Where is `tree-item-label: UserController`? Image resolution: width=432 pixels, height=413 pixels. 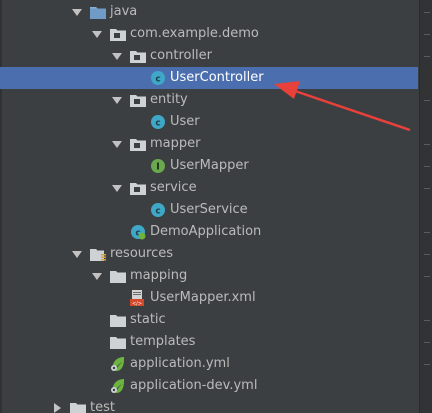
tree-item-label: UserController is located at coordinates (217, 77).